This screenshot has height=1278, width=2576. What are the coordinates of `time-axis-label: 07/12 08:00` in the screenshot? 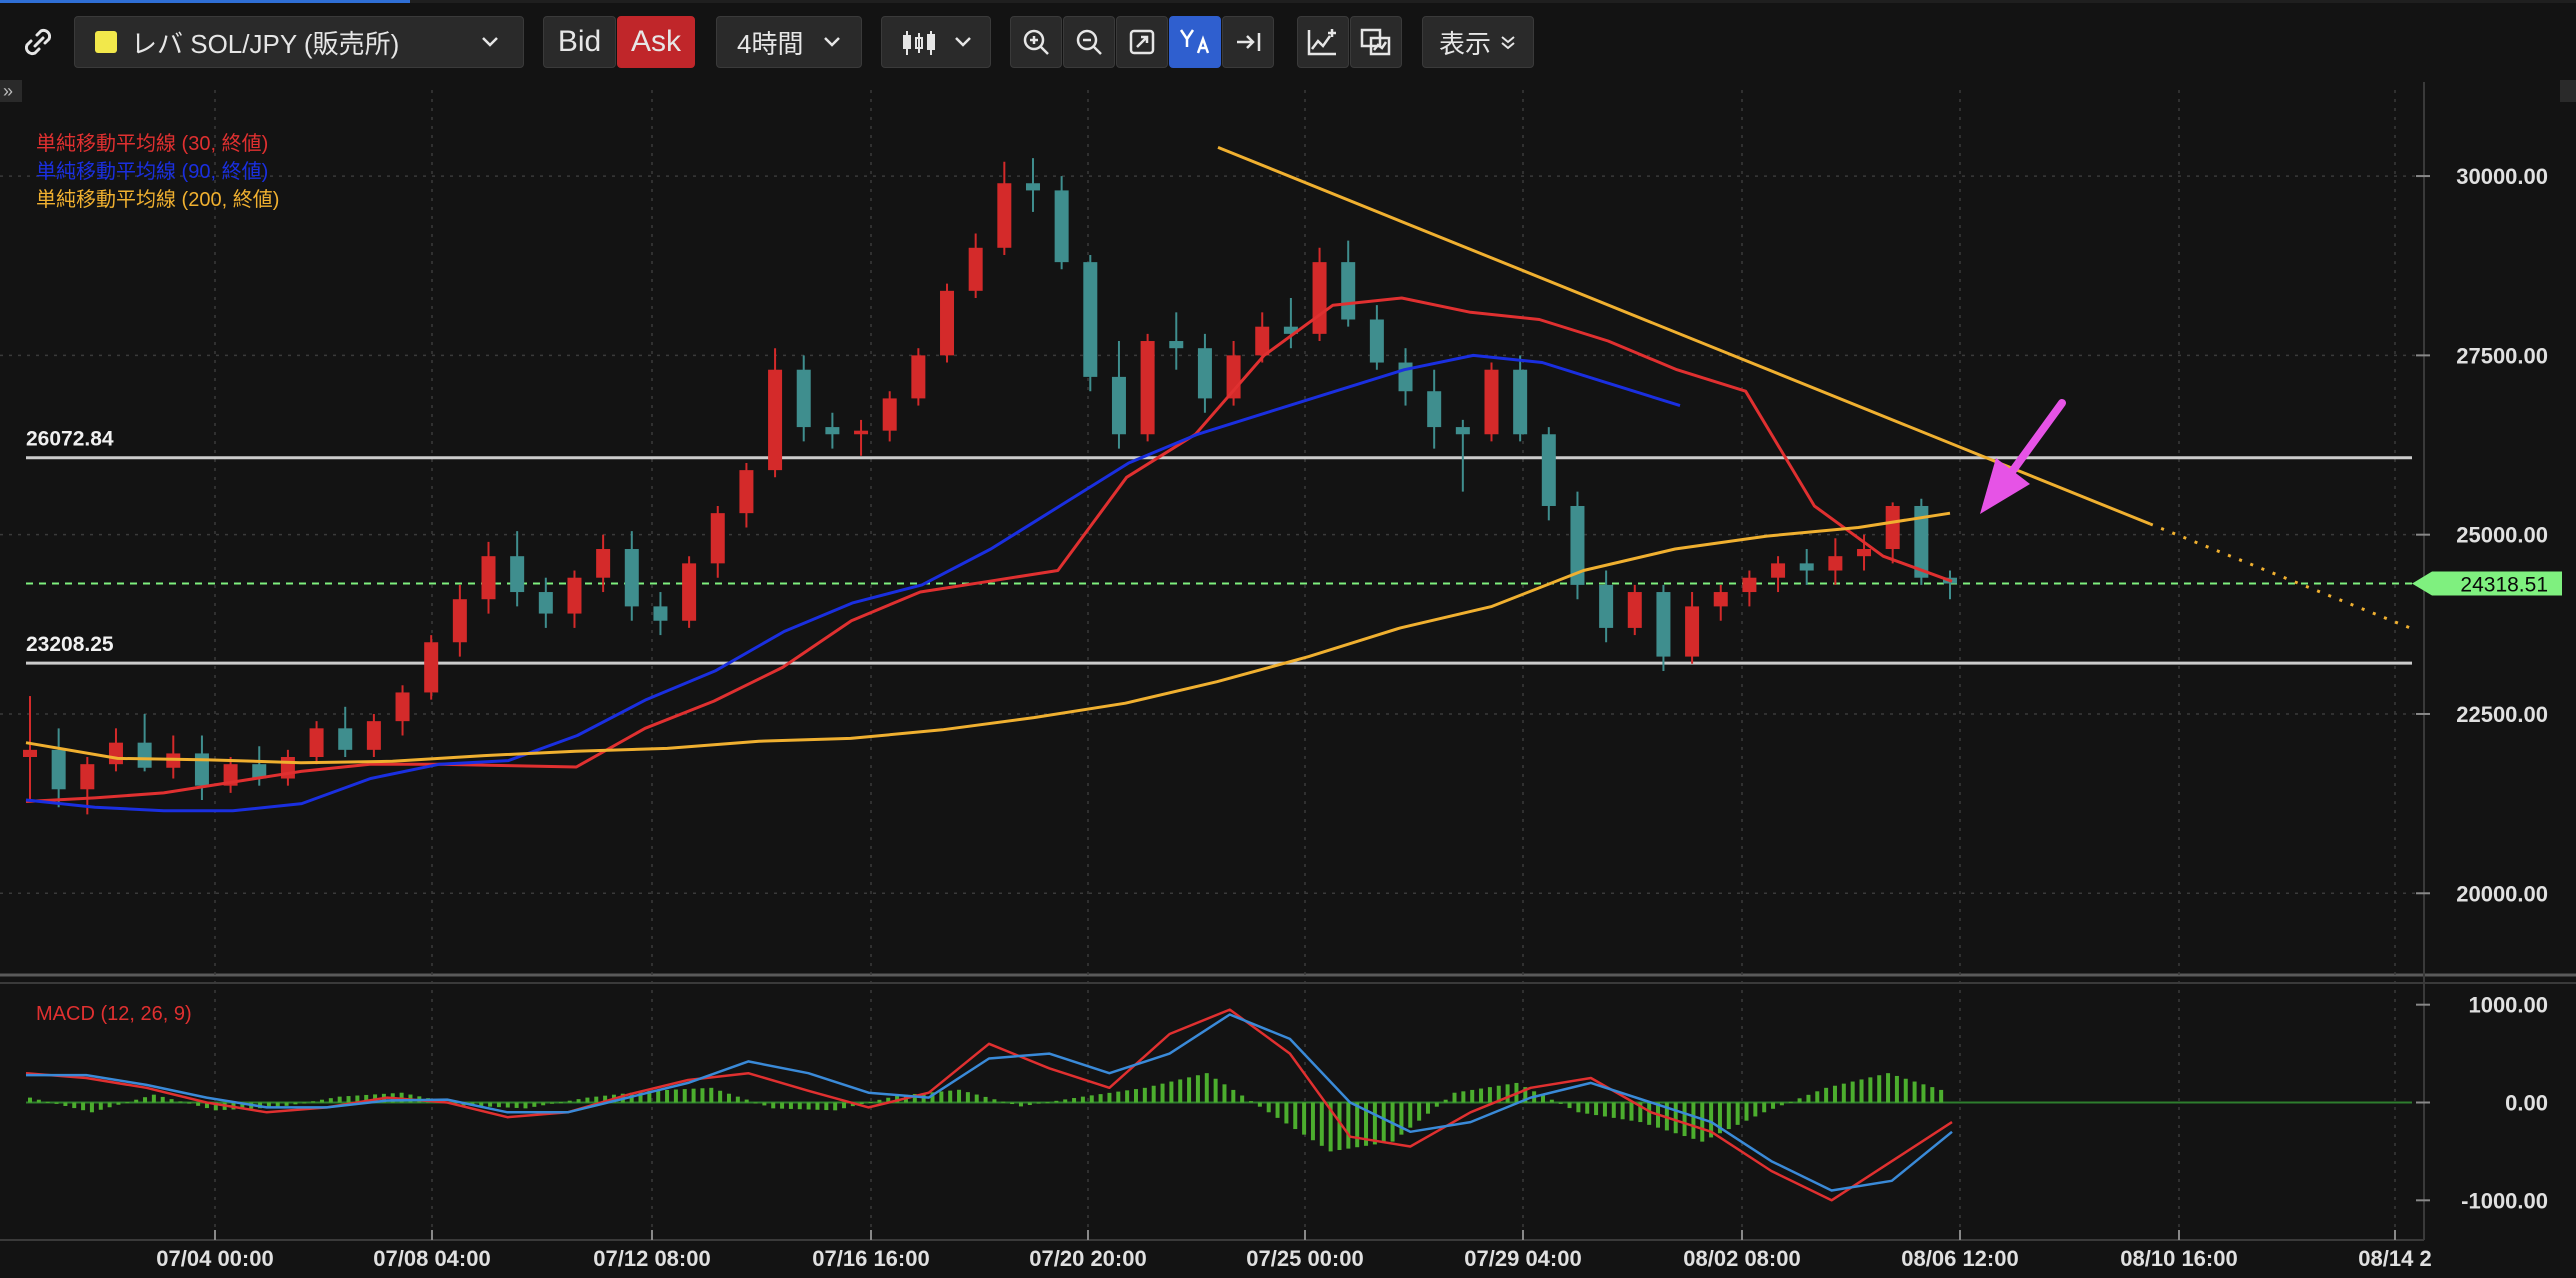 It's located at (651, 1258).